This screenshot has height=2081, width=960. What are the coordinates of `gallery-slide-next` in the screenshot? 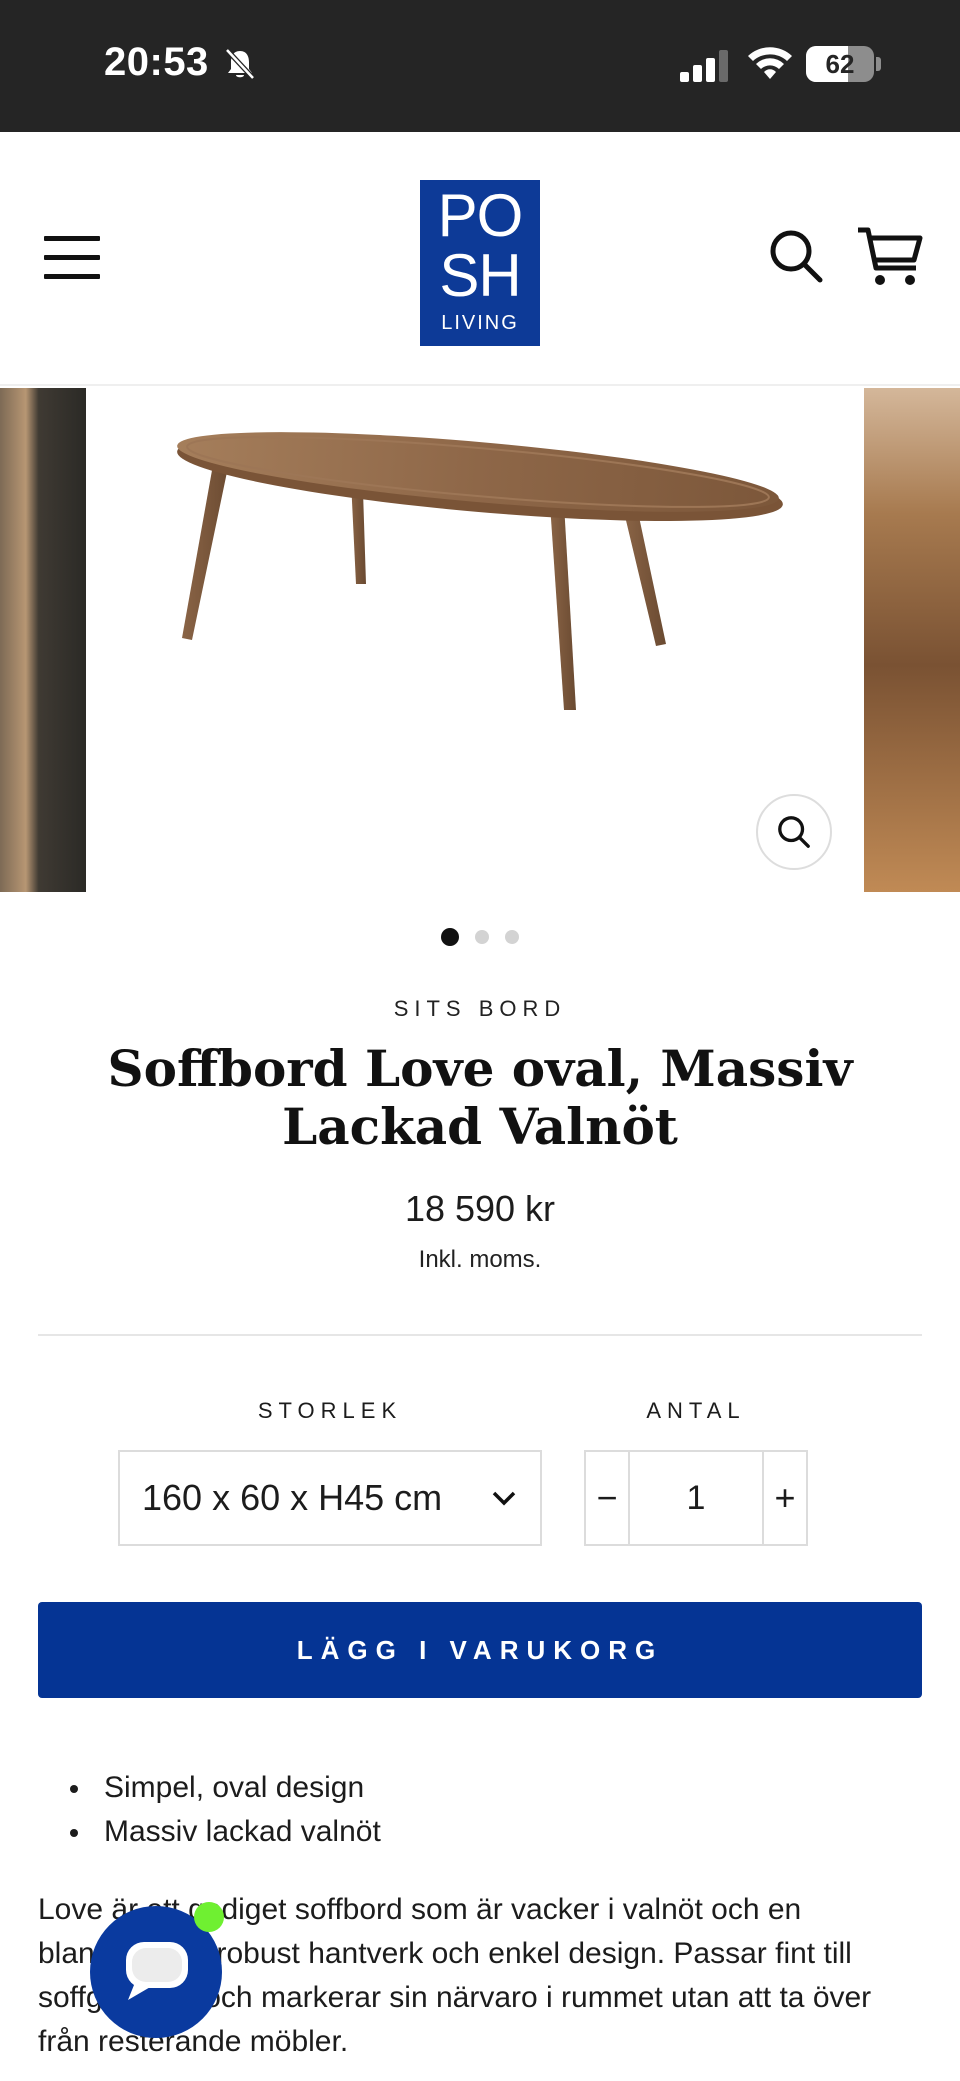 It's located at (912, 640).